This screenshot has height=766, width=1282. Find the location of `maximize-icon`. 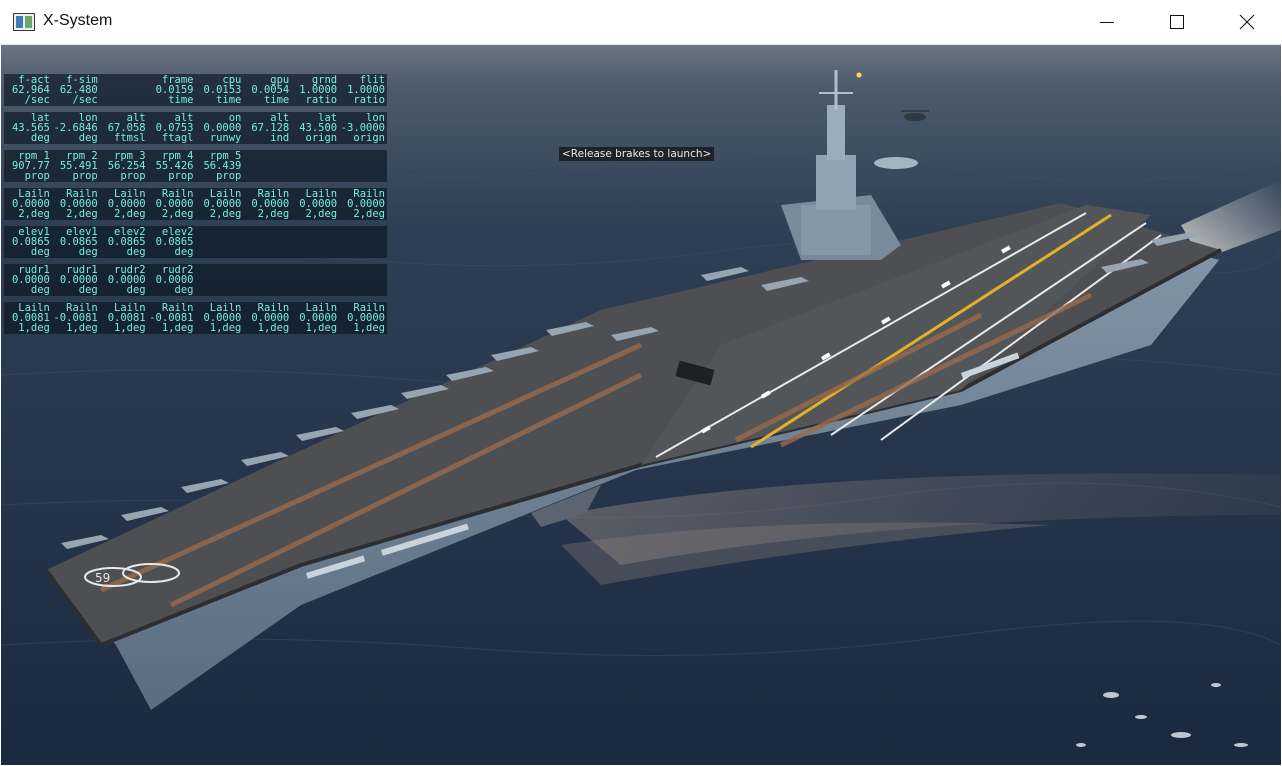

maximize-icon is located at coordinates (1177, 22).